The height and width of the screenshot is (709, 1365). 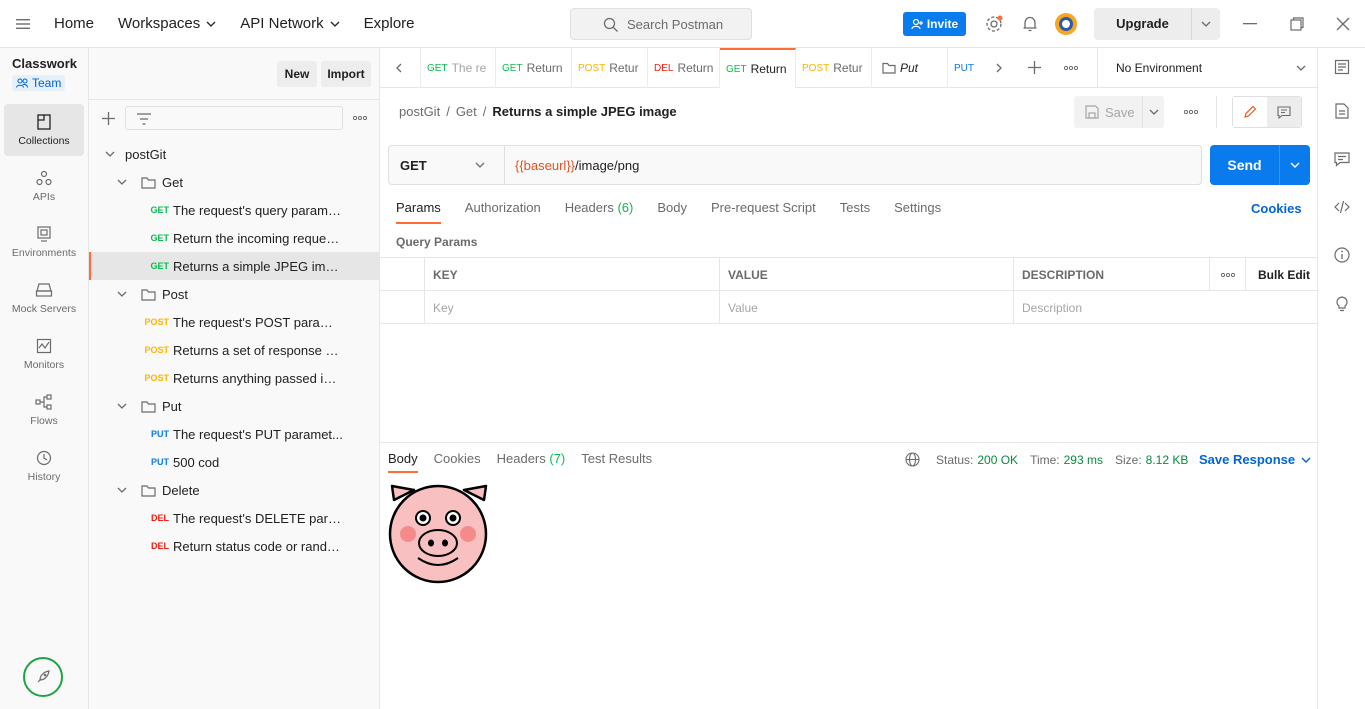 I want to click on chevron-right-icon, so click(x=999, y=68).